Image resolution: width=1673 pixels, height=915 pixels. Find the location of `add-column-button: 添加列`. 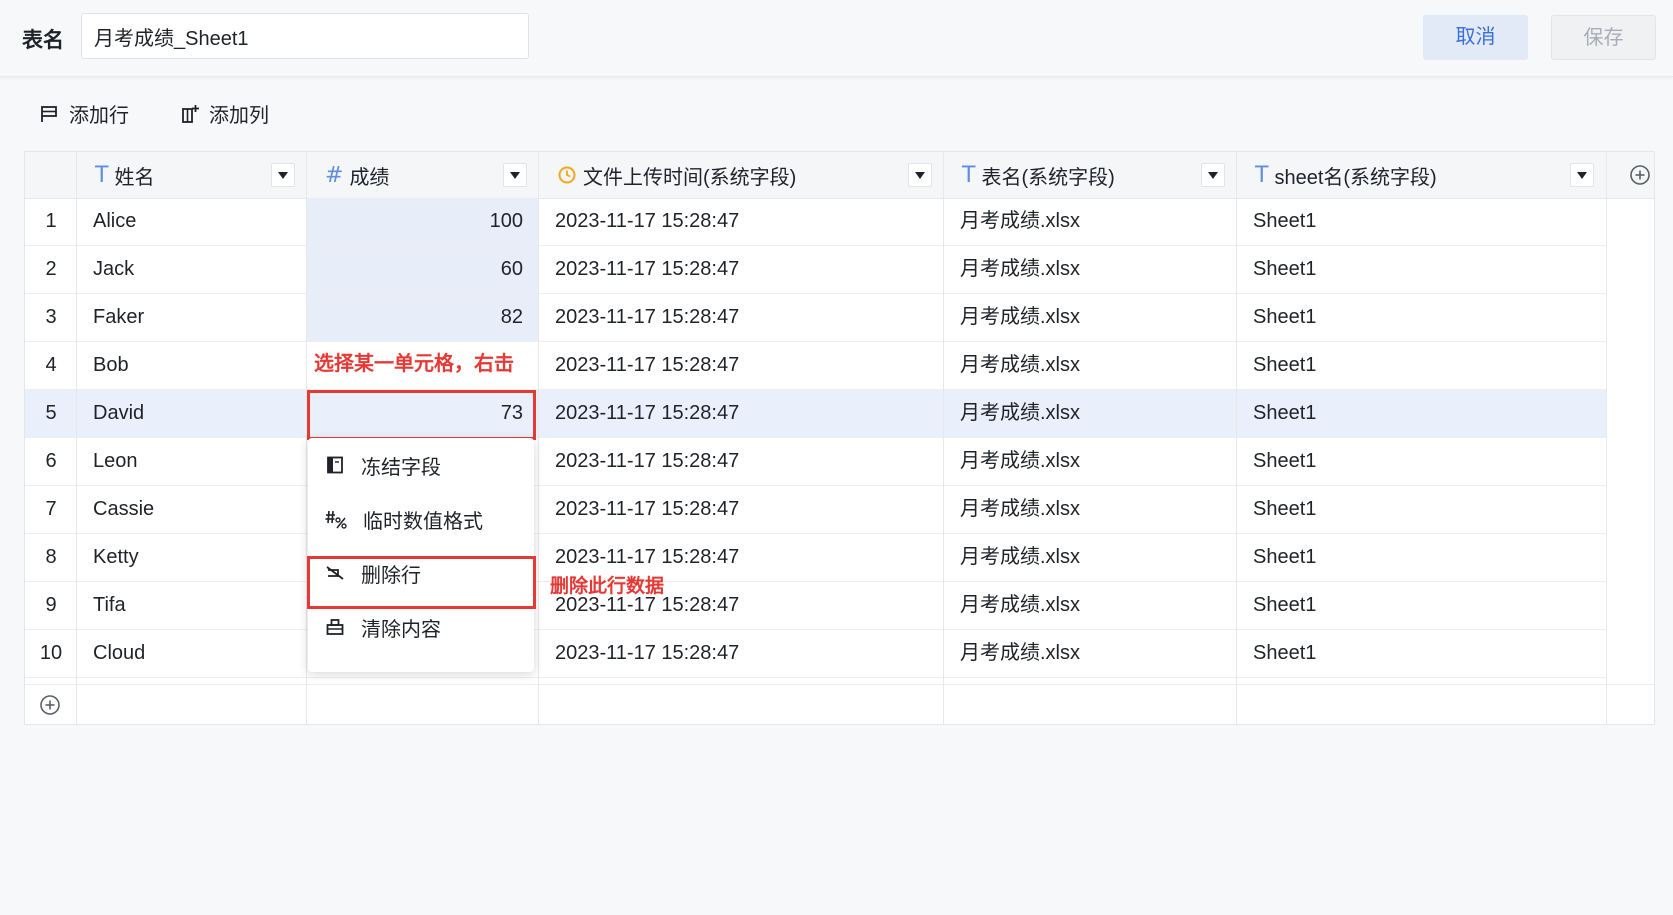

add-column-button: 添加列 is located at coordinates (224, 113).